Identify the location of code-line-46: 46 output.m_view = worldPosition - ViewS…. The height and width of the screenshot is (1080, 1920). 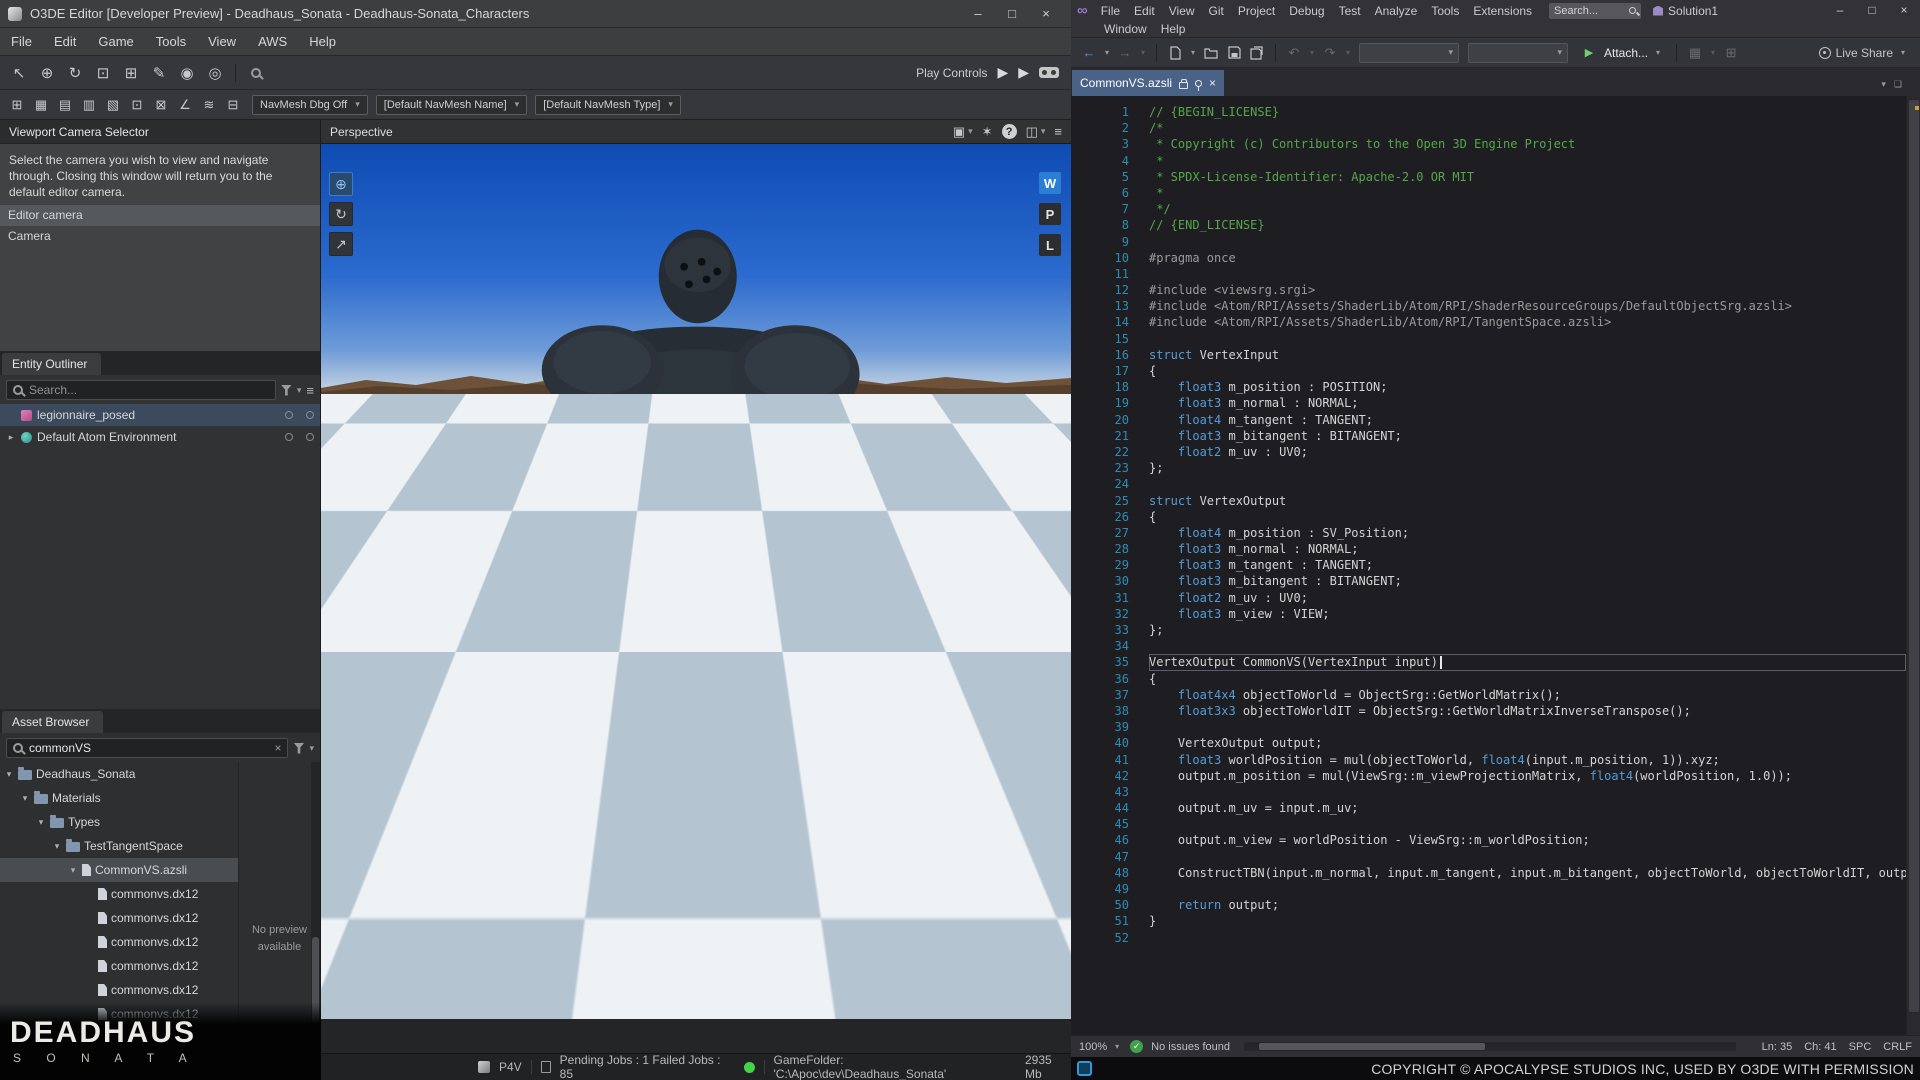
(1495, 840).